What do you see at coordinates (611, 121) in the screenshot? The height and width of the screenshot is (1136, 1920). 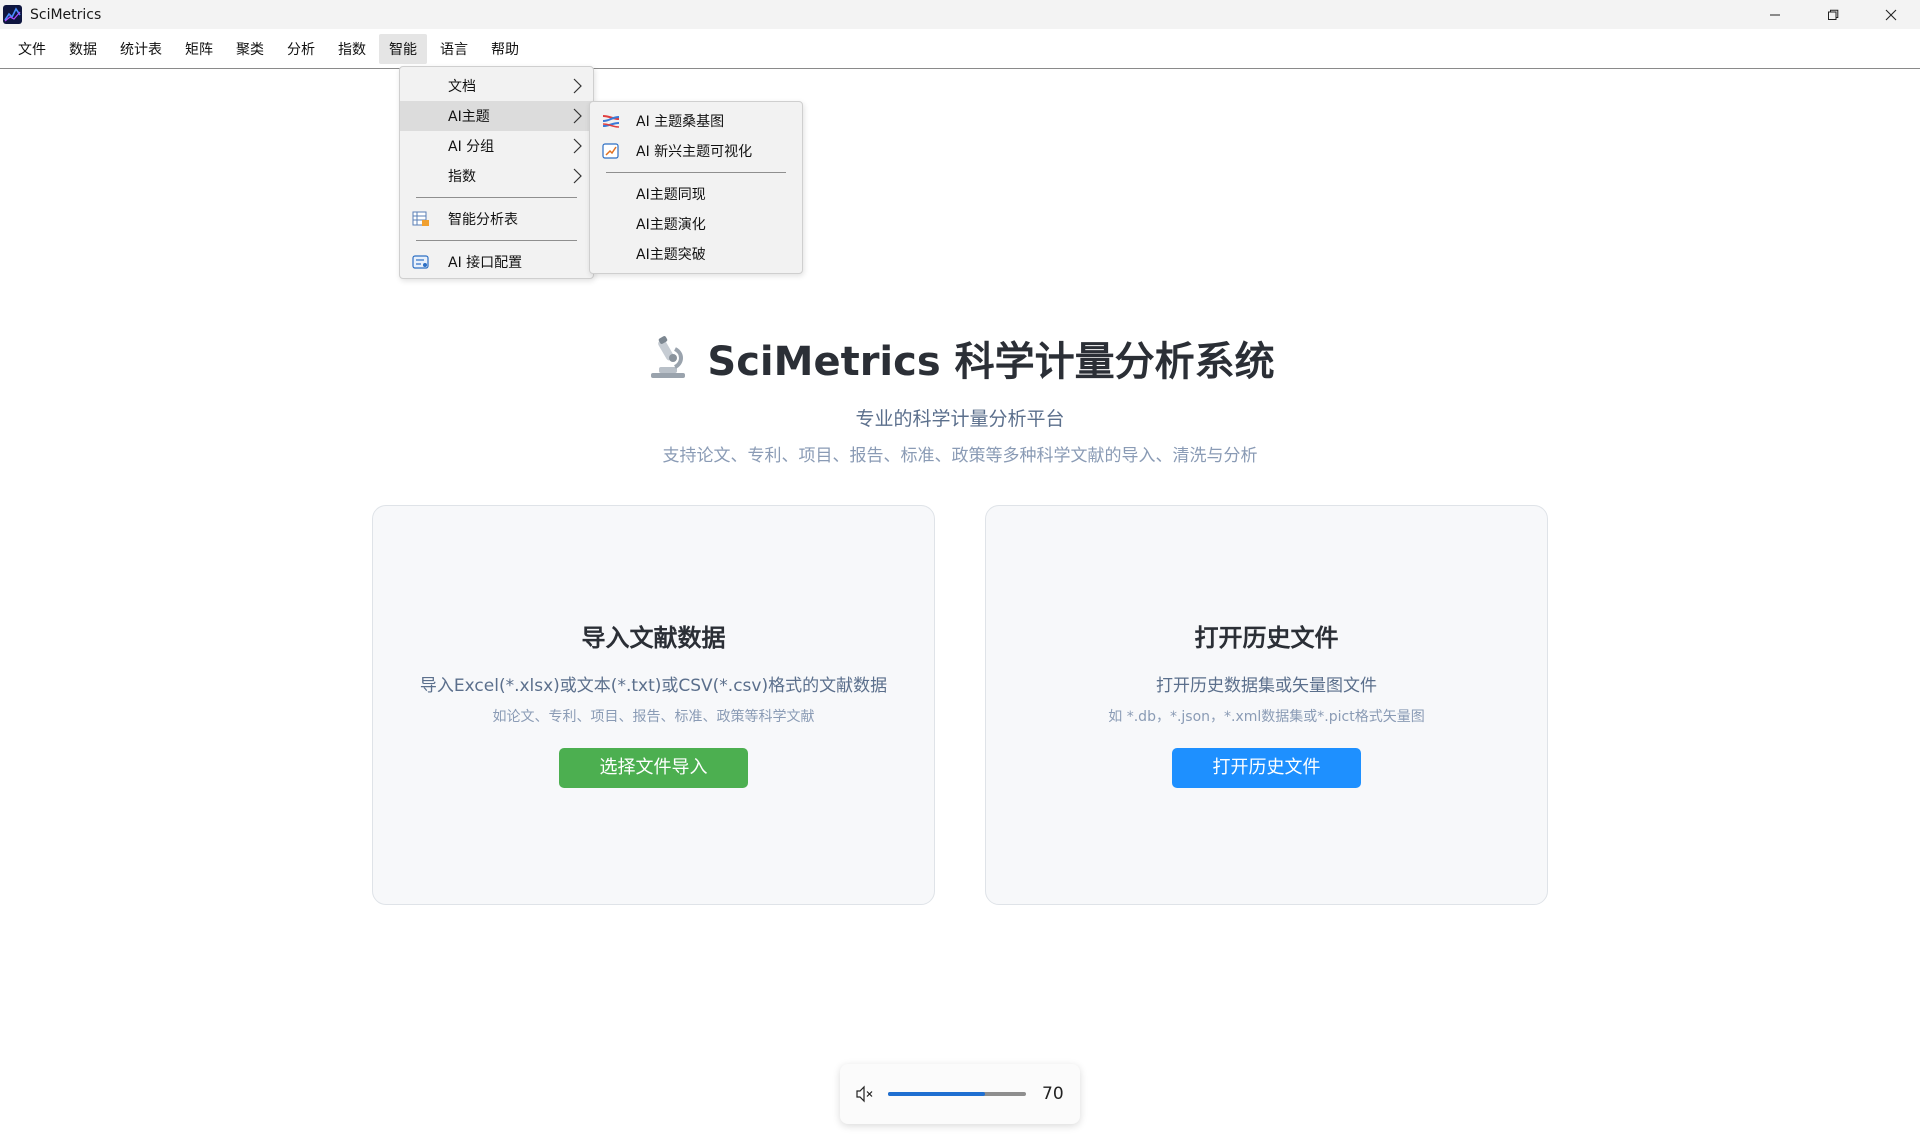 I see `sankey-chart-icon` at bounding box center [611, 121].